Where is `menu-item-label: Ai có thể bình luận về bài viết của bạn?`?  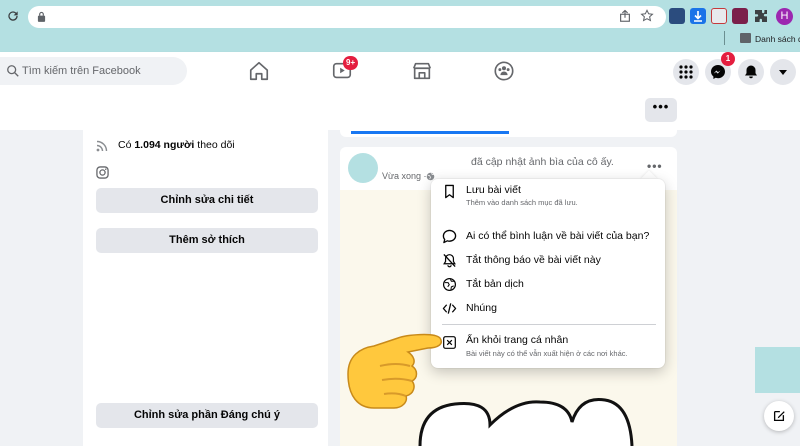 menu-item-label: Ai có thể bình luận về bài viết của bạn? is located at coordinates (558, 236).